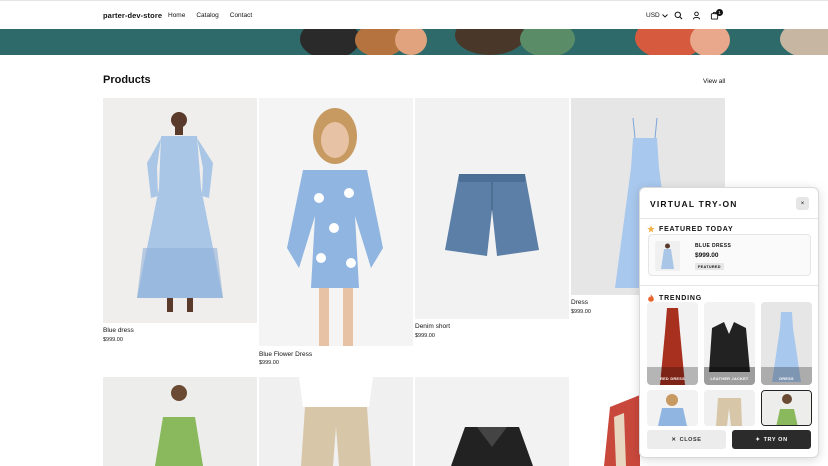  I want to click on try-on-button-label: TRY ON, so click(775, 439).